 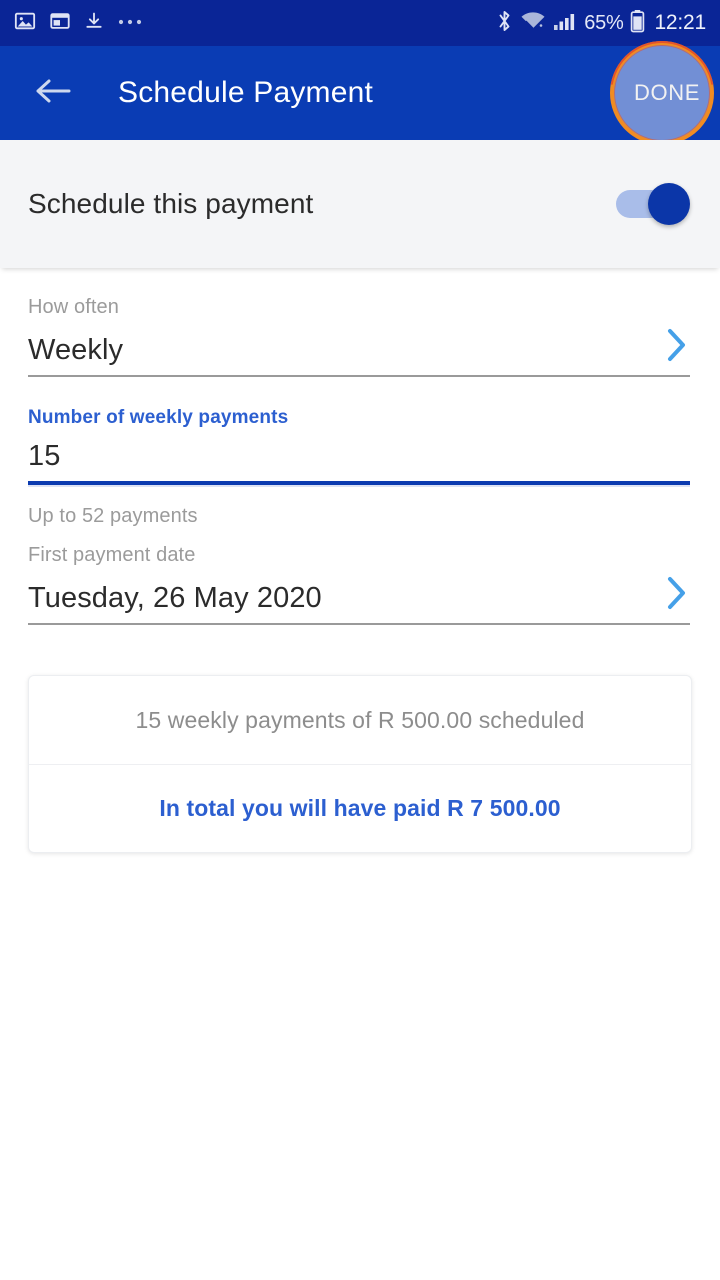 I want to click on clock-label: 12:21, so click(x=680, y=22).